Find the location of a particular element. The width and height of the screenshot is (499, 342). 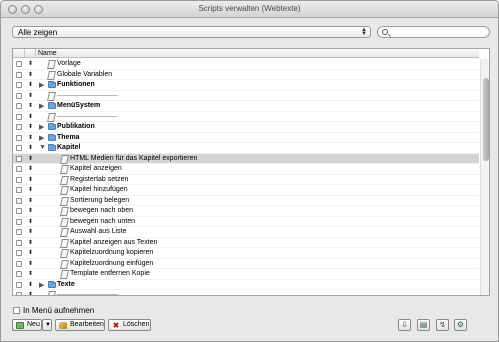

run-icon: ↯ is located at coordinates (442, 324).